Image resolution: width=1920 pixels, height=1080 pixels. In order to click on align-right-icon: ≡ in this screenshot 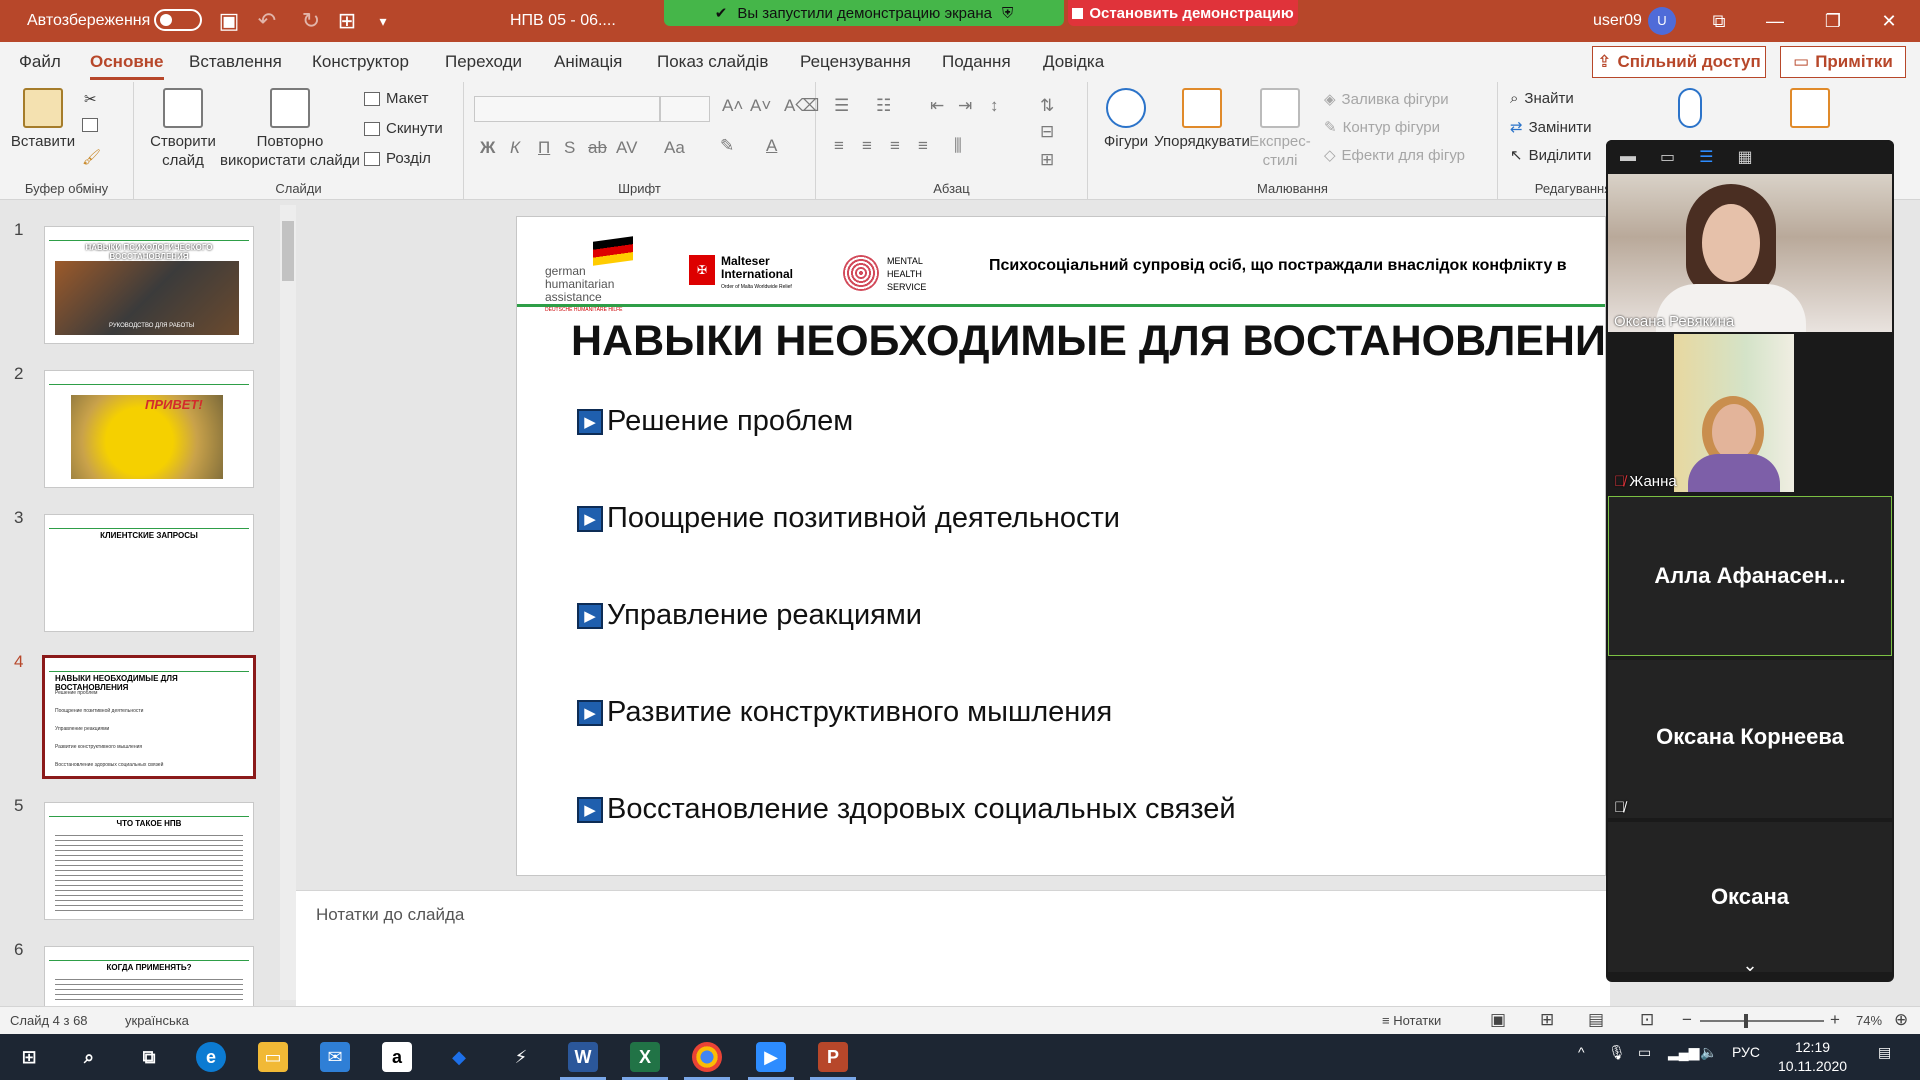, I will do `click(895, 146)`.